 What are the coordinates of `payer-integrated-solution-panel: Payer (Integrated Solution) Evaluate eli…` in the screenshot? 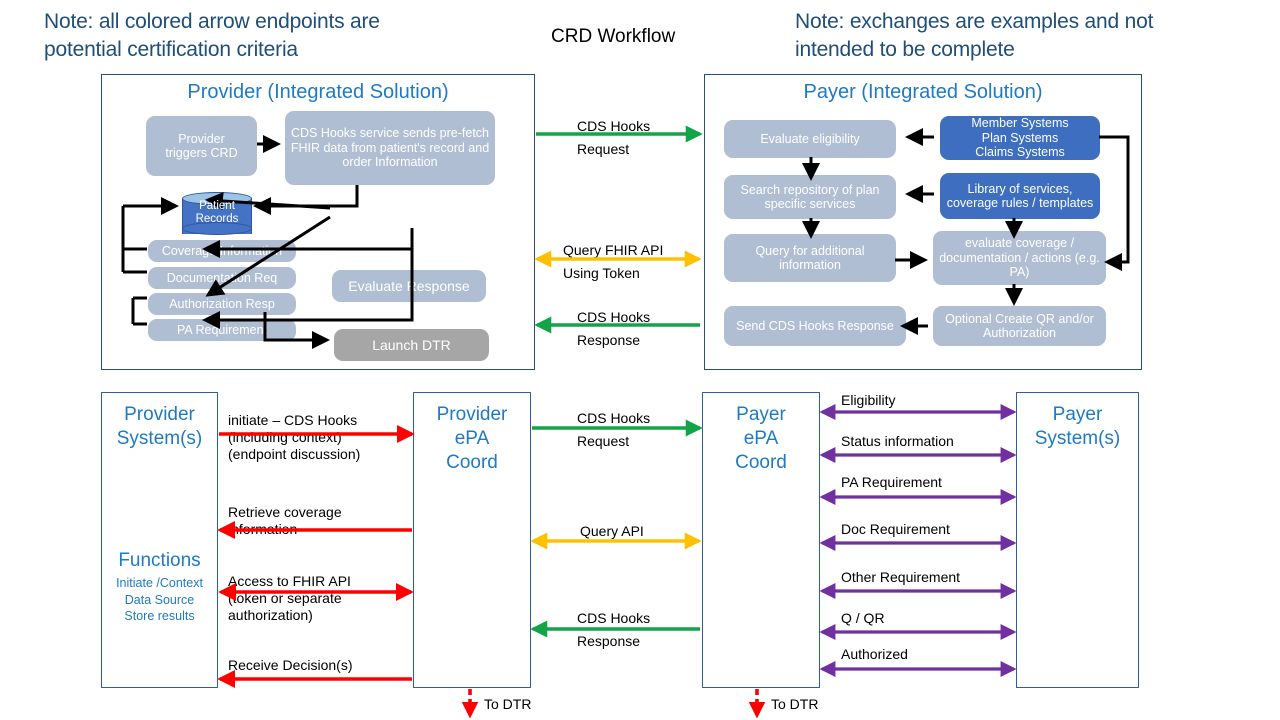 It's located at (923, 222).